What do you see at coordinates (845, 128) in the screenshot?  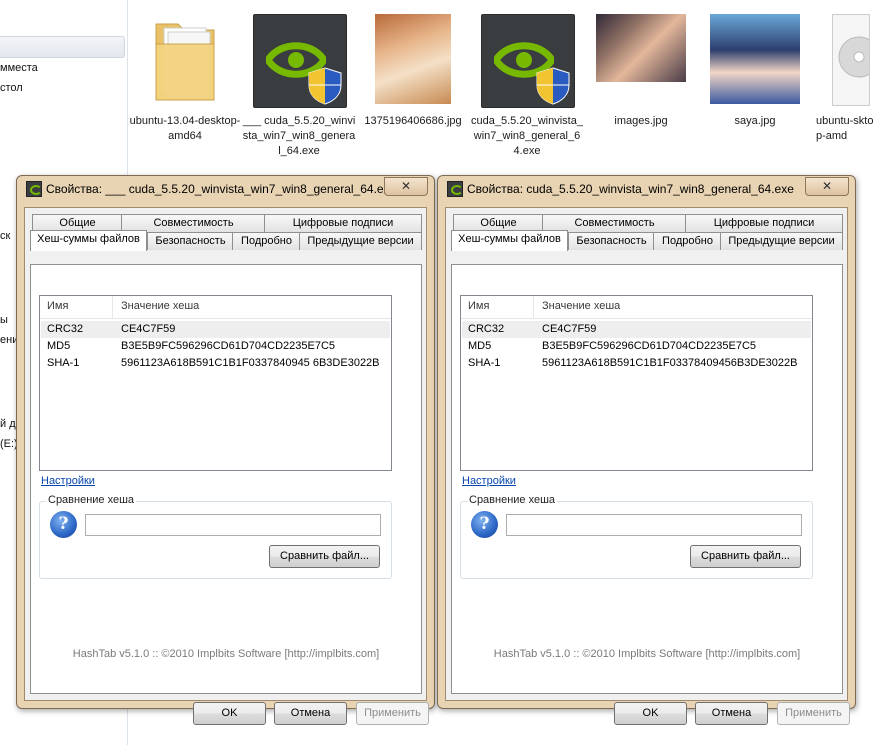 I see `file-name: ubuntu-sktop-amd` at bounding box center [845, 128].